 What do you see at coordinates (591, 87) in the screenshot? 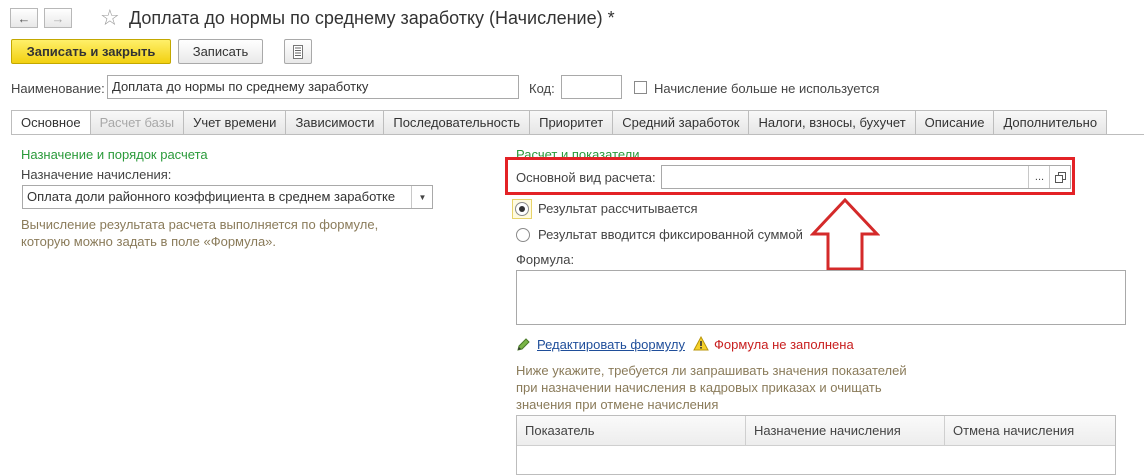
I see `code-input` at bounding box center [591, 87].